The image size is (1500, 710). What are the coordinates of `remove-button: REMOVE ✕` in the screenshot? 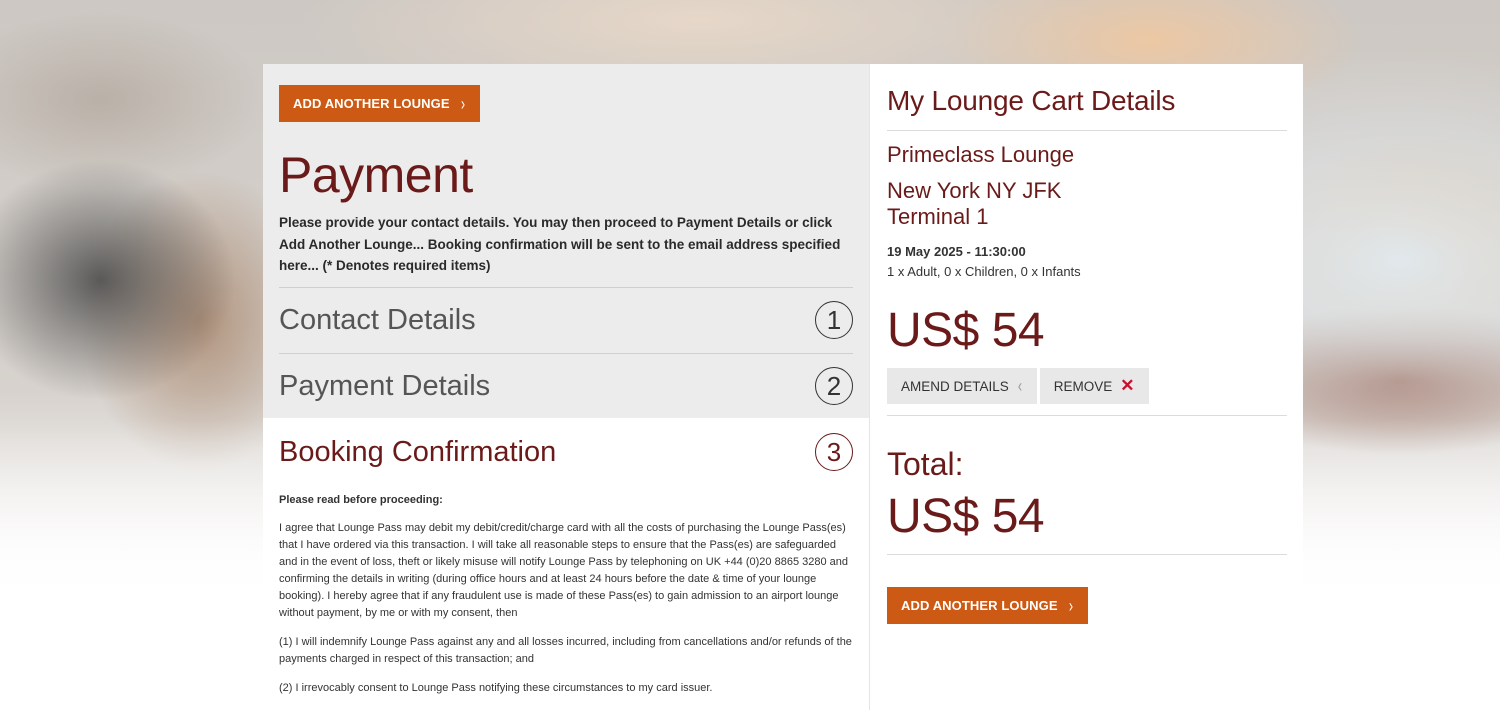 It's located at (1094, 386).